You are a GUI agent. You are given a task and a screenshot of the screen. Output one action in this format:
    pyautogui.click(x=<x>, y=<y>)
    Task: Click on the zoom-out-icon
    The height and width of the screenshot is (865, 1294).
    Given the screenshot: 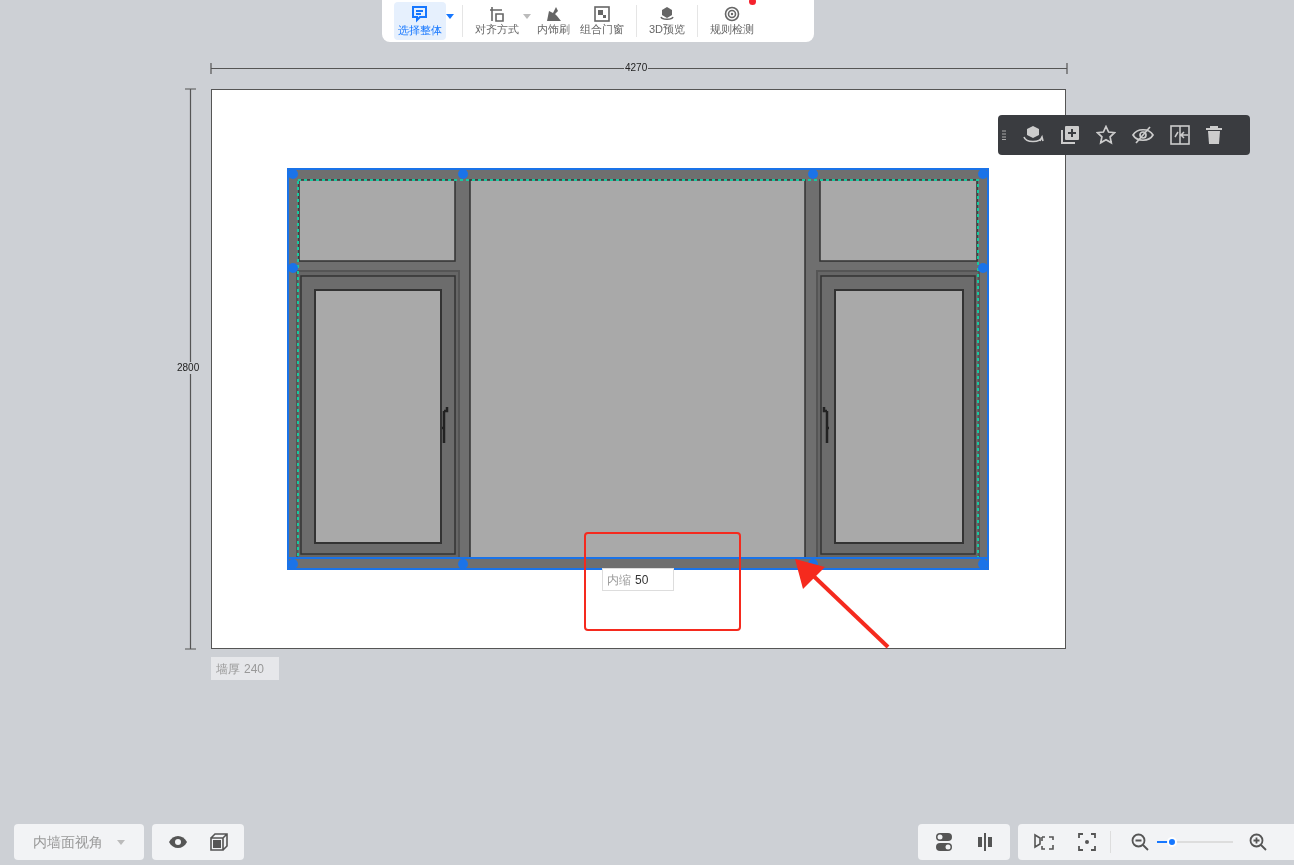 What is the action you would take?
    pyautogui.click(x=1140, y=842)
    